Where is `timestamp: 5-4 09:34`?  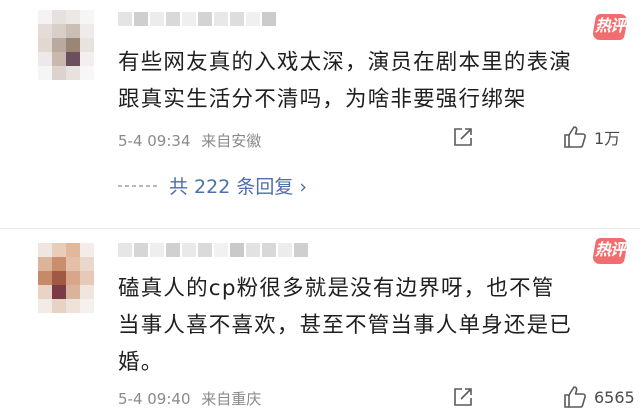 timestamp: 5-4 09:34 is located at coordinates (154, 141).